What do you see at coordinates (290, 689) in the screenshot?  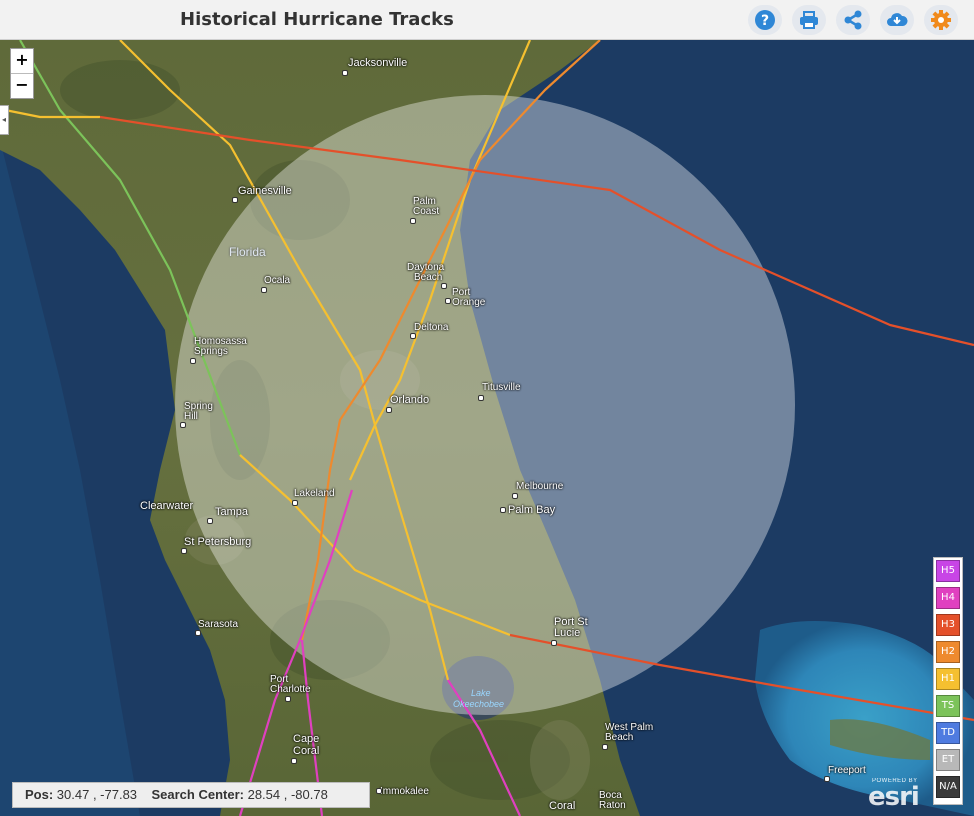 I see `label-charlotte: Charlotte` at bounding box center [290, 689].